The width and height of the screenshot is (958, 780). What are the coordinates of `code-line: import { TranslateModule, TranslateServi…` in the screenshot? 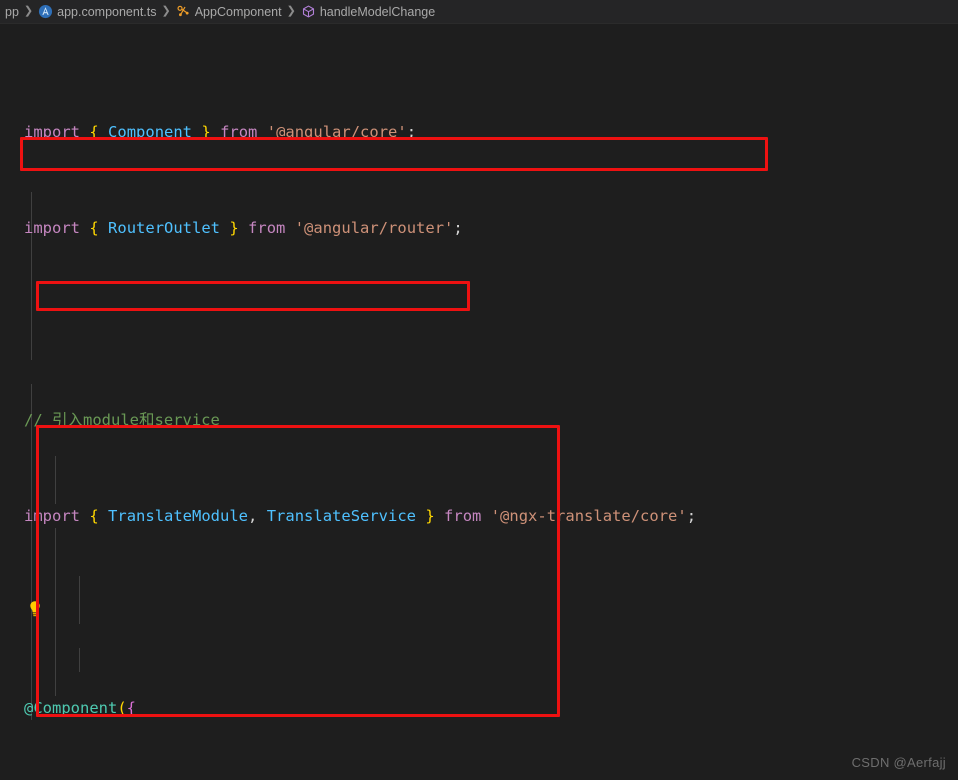 It's located at (479, 516).